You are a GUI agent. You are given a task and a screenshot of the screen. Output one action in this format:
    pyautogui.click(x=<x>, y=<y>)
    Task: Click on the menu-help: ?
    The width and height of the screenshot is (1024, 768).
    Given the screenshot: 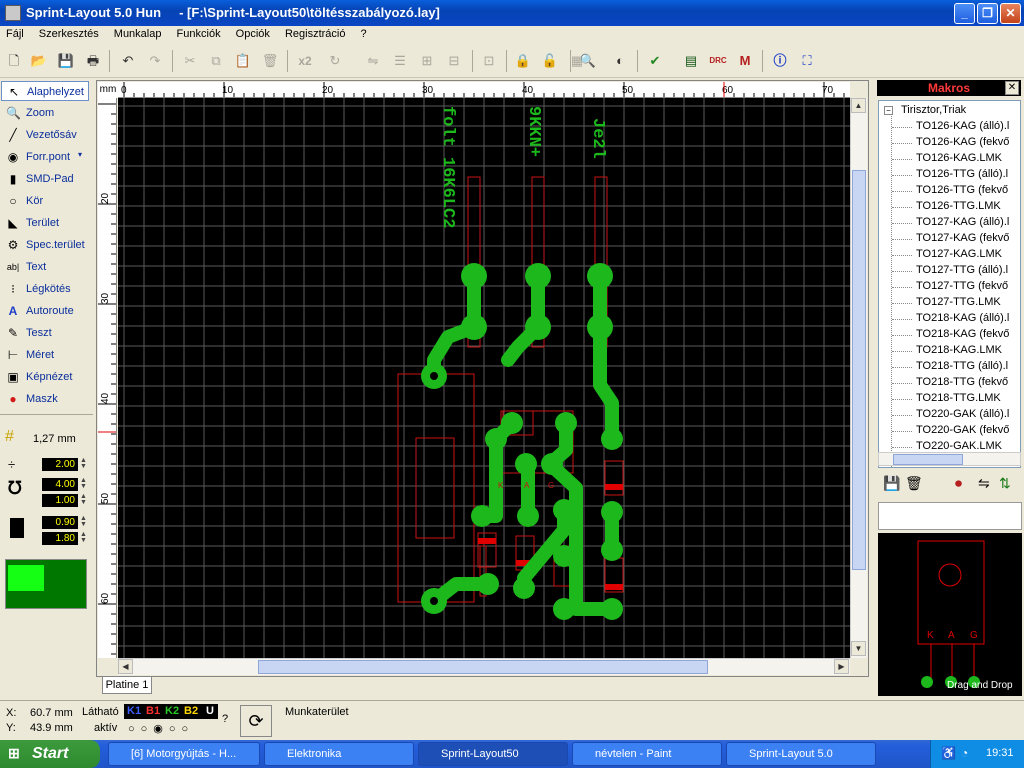 What is the action you would take?
    pyautogui.click(x=364, y=33)
    